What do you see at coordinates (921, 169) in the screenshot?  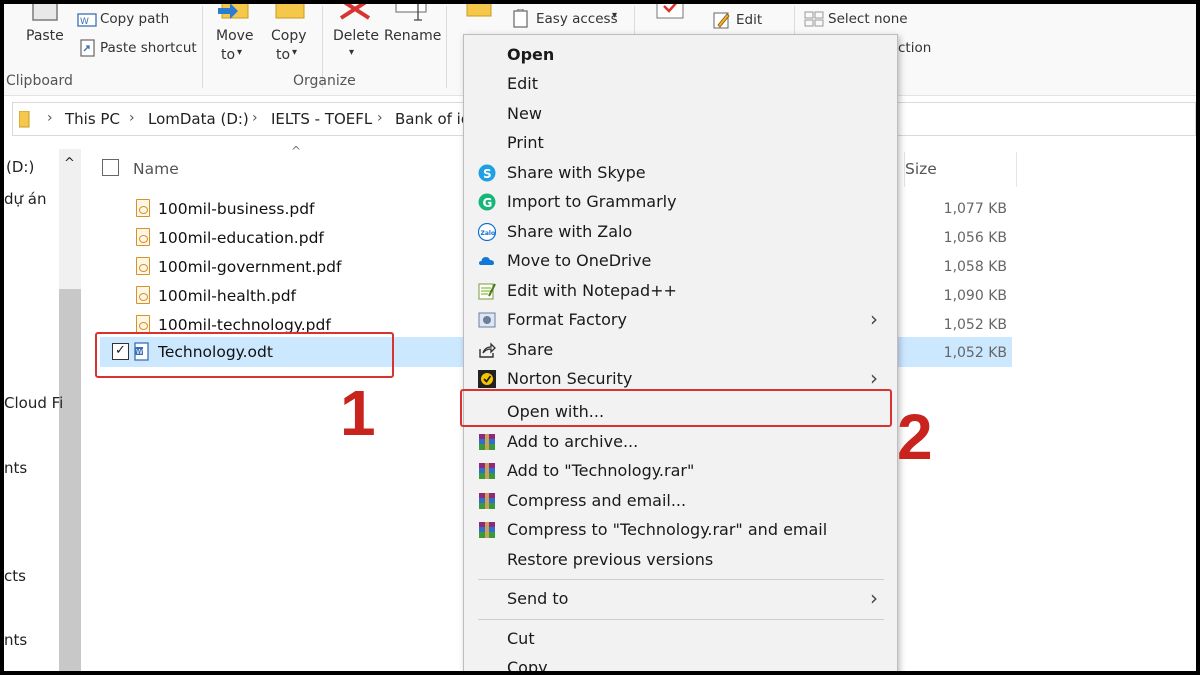 I see `column-header-size: Size` at bounding box center [921, 169].